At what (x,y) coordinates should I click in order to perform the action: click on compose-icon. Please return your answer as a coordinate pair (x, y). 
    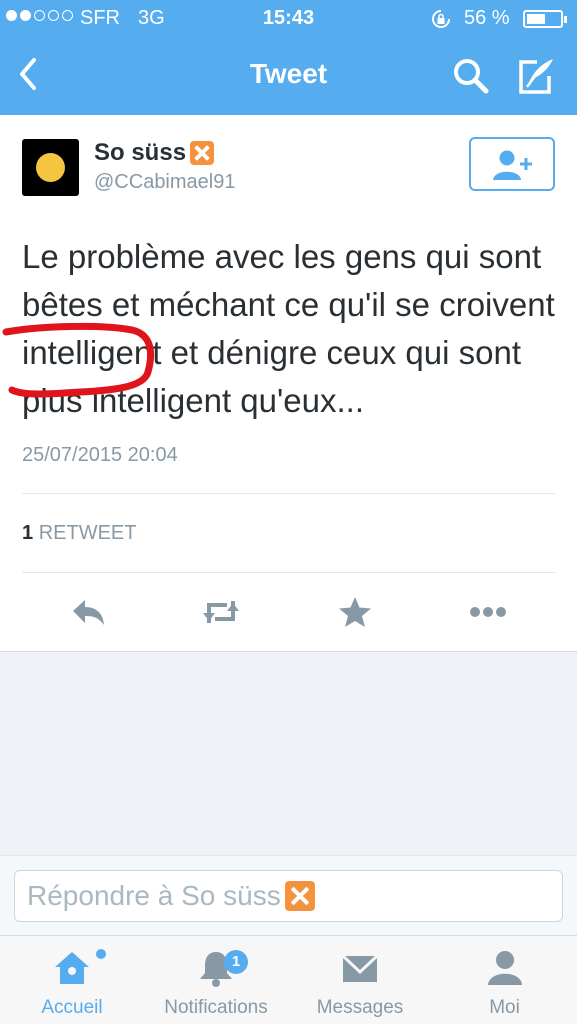
    Looking at the image, I should click on (536, 76).